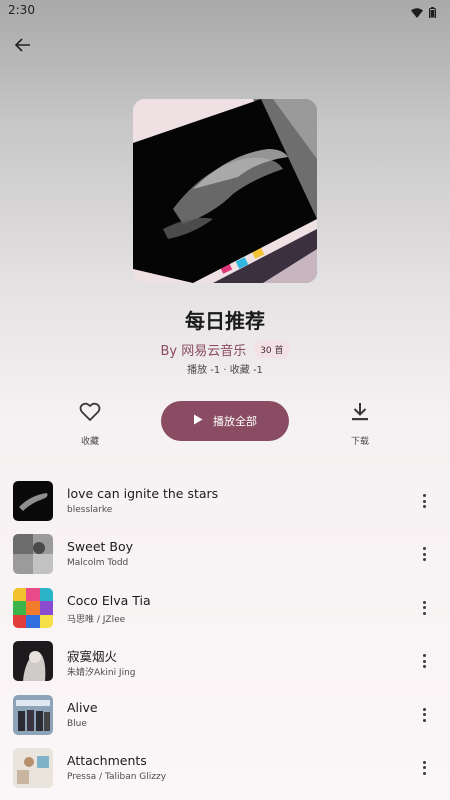 This screenshot has width=450, height=800. Describe the element at coordinates (225, 370) in the screenshot. I see `playlist-stats: 播放 -1 · 收藏 -1` at that location.